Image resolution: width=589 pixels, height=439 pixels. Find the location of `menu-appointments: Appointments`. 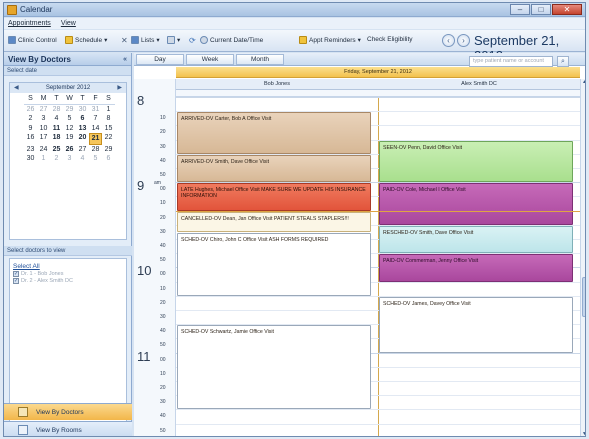

menu-appointments: Appointments is located at coordinates (29, 23).